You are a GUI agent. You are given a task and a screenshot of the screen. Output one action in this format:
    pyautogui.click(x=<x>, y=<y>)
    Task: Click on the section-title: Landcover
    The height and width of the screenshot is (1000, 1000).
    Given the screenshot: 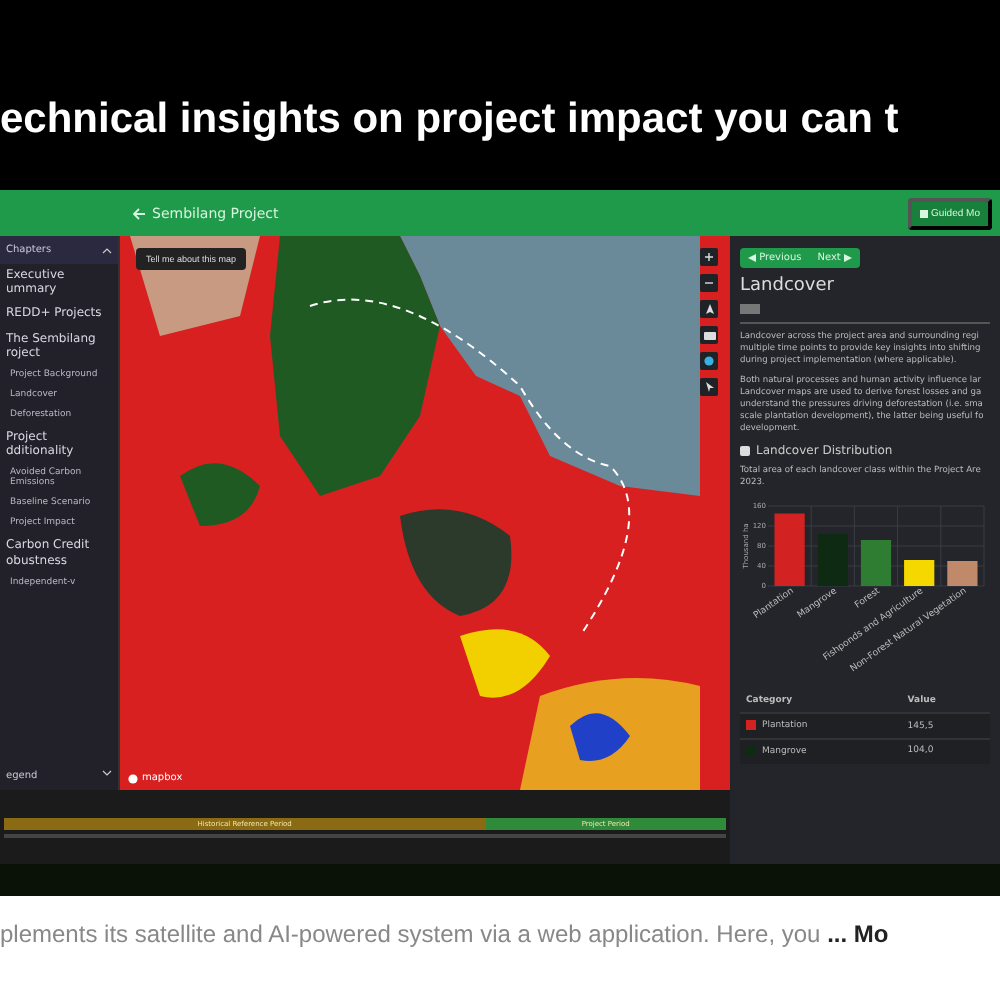 What is the action you would take?
    pyautogui.click(x=788, y=286)
    